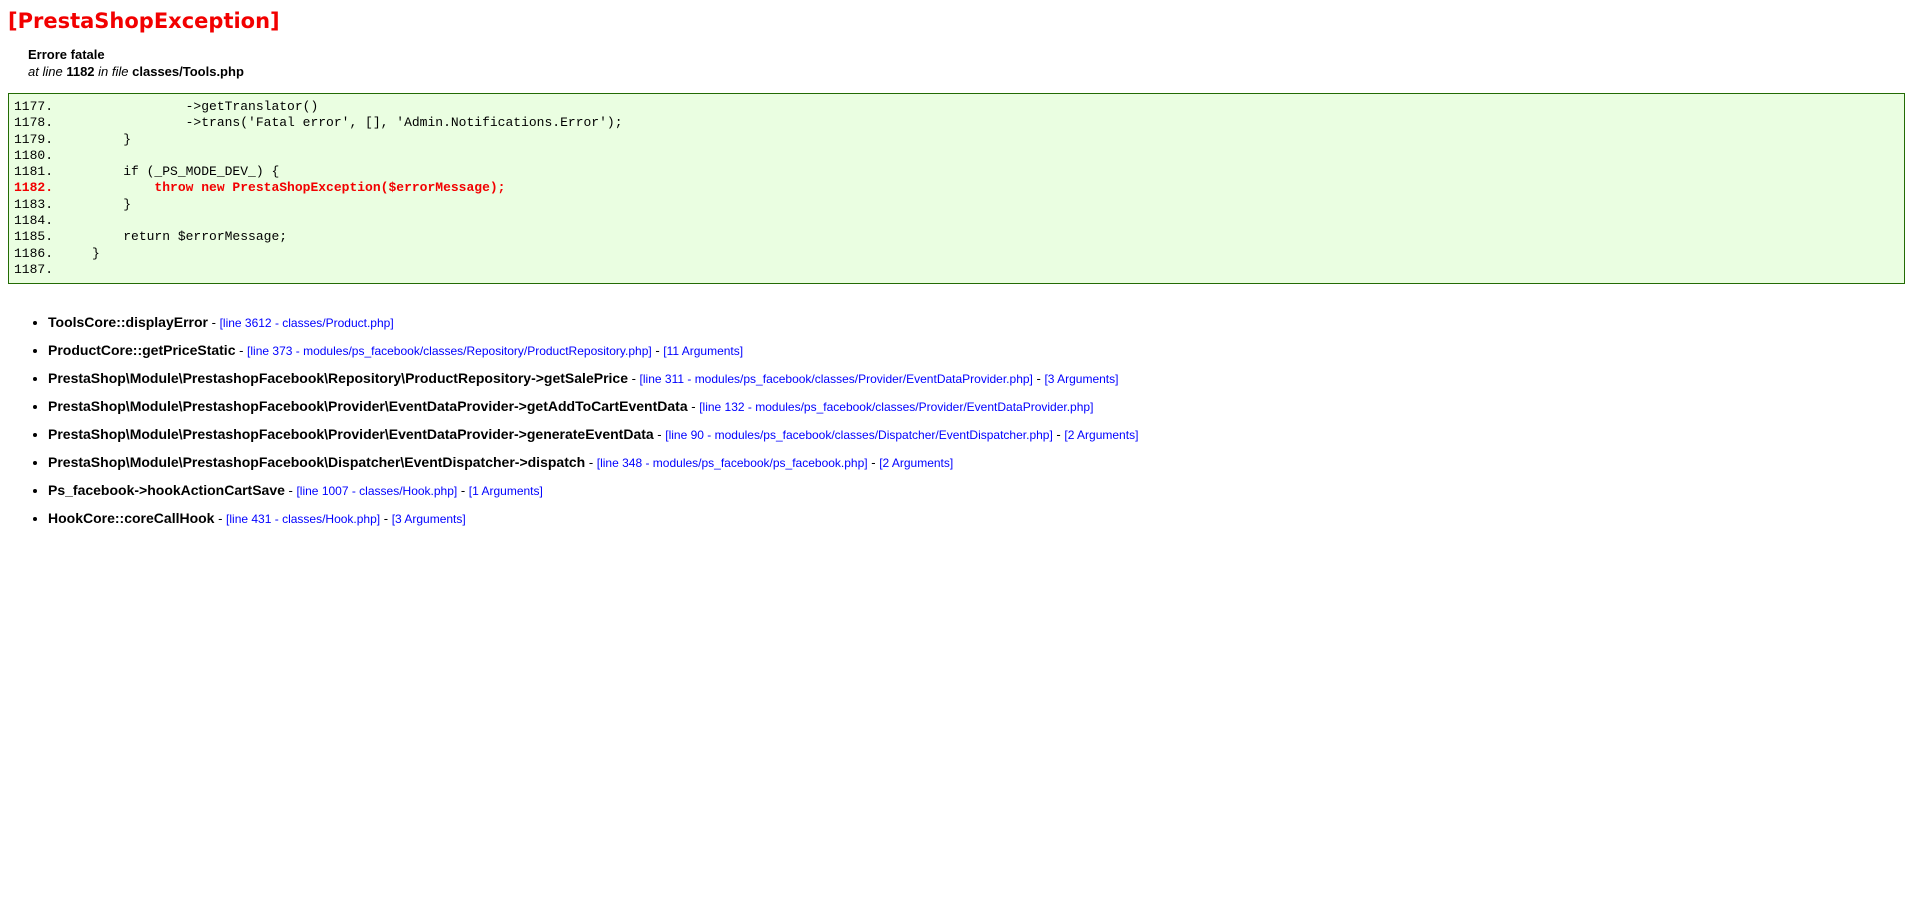  Describe the element at coordinates (151, 237) in the screenshot. I see `code-line: 1185. return $errorMessage;` at that location.